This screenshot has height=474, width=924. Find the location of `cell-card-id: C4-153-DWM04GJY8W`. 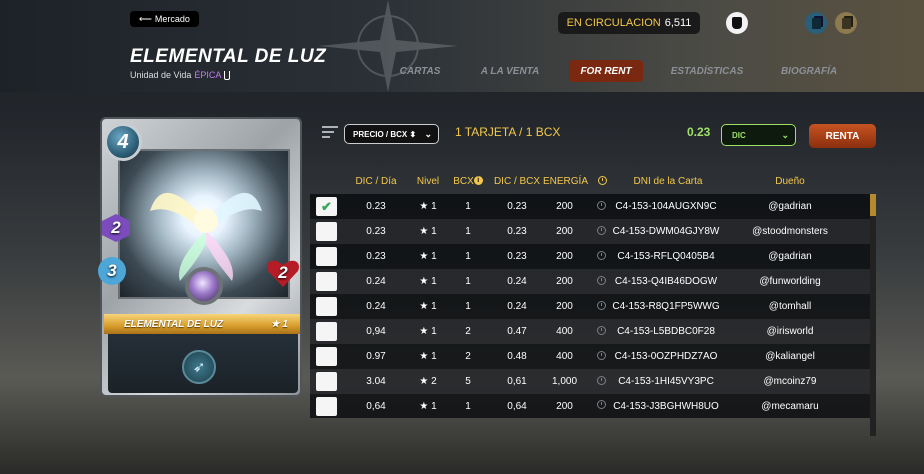

cell-card-id: C4-153-DWM04GJY8W is located at coordinates (666, 231).